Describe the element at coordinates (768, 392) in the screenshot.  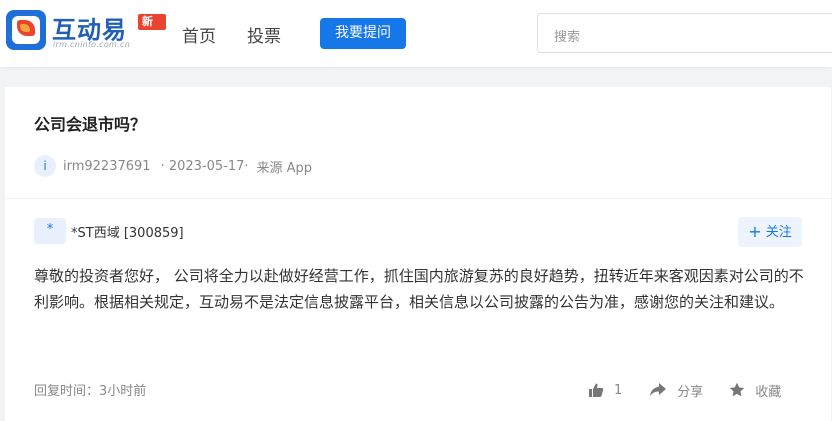
I see `favorite-label: 收藏` at that location.